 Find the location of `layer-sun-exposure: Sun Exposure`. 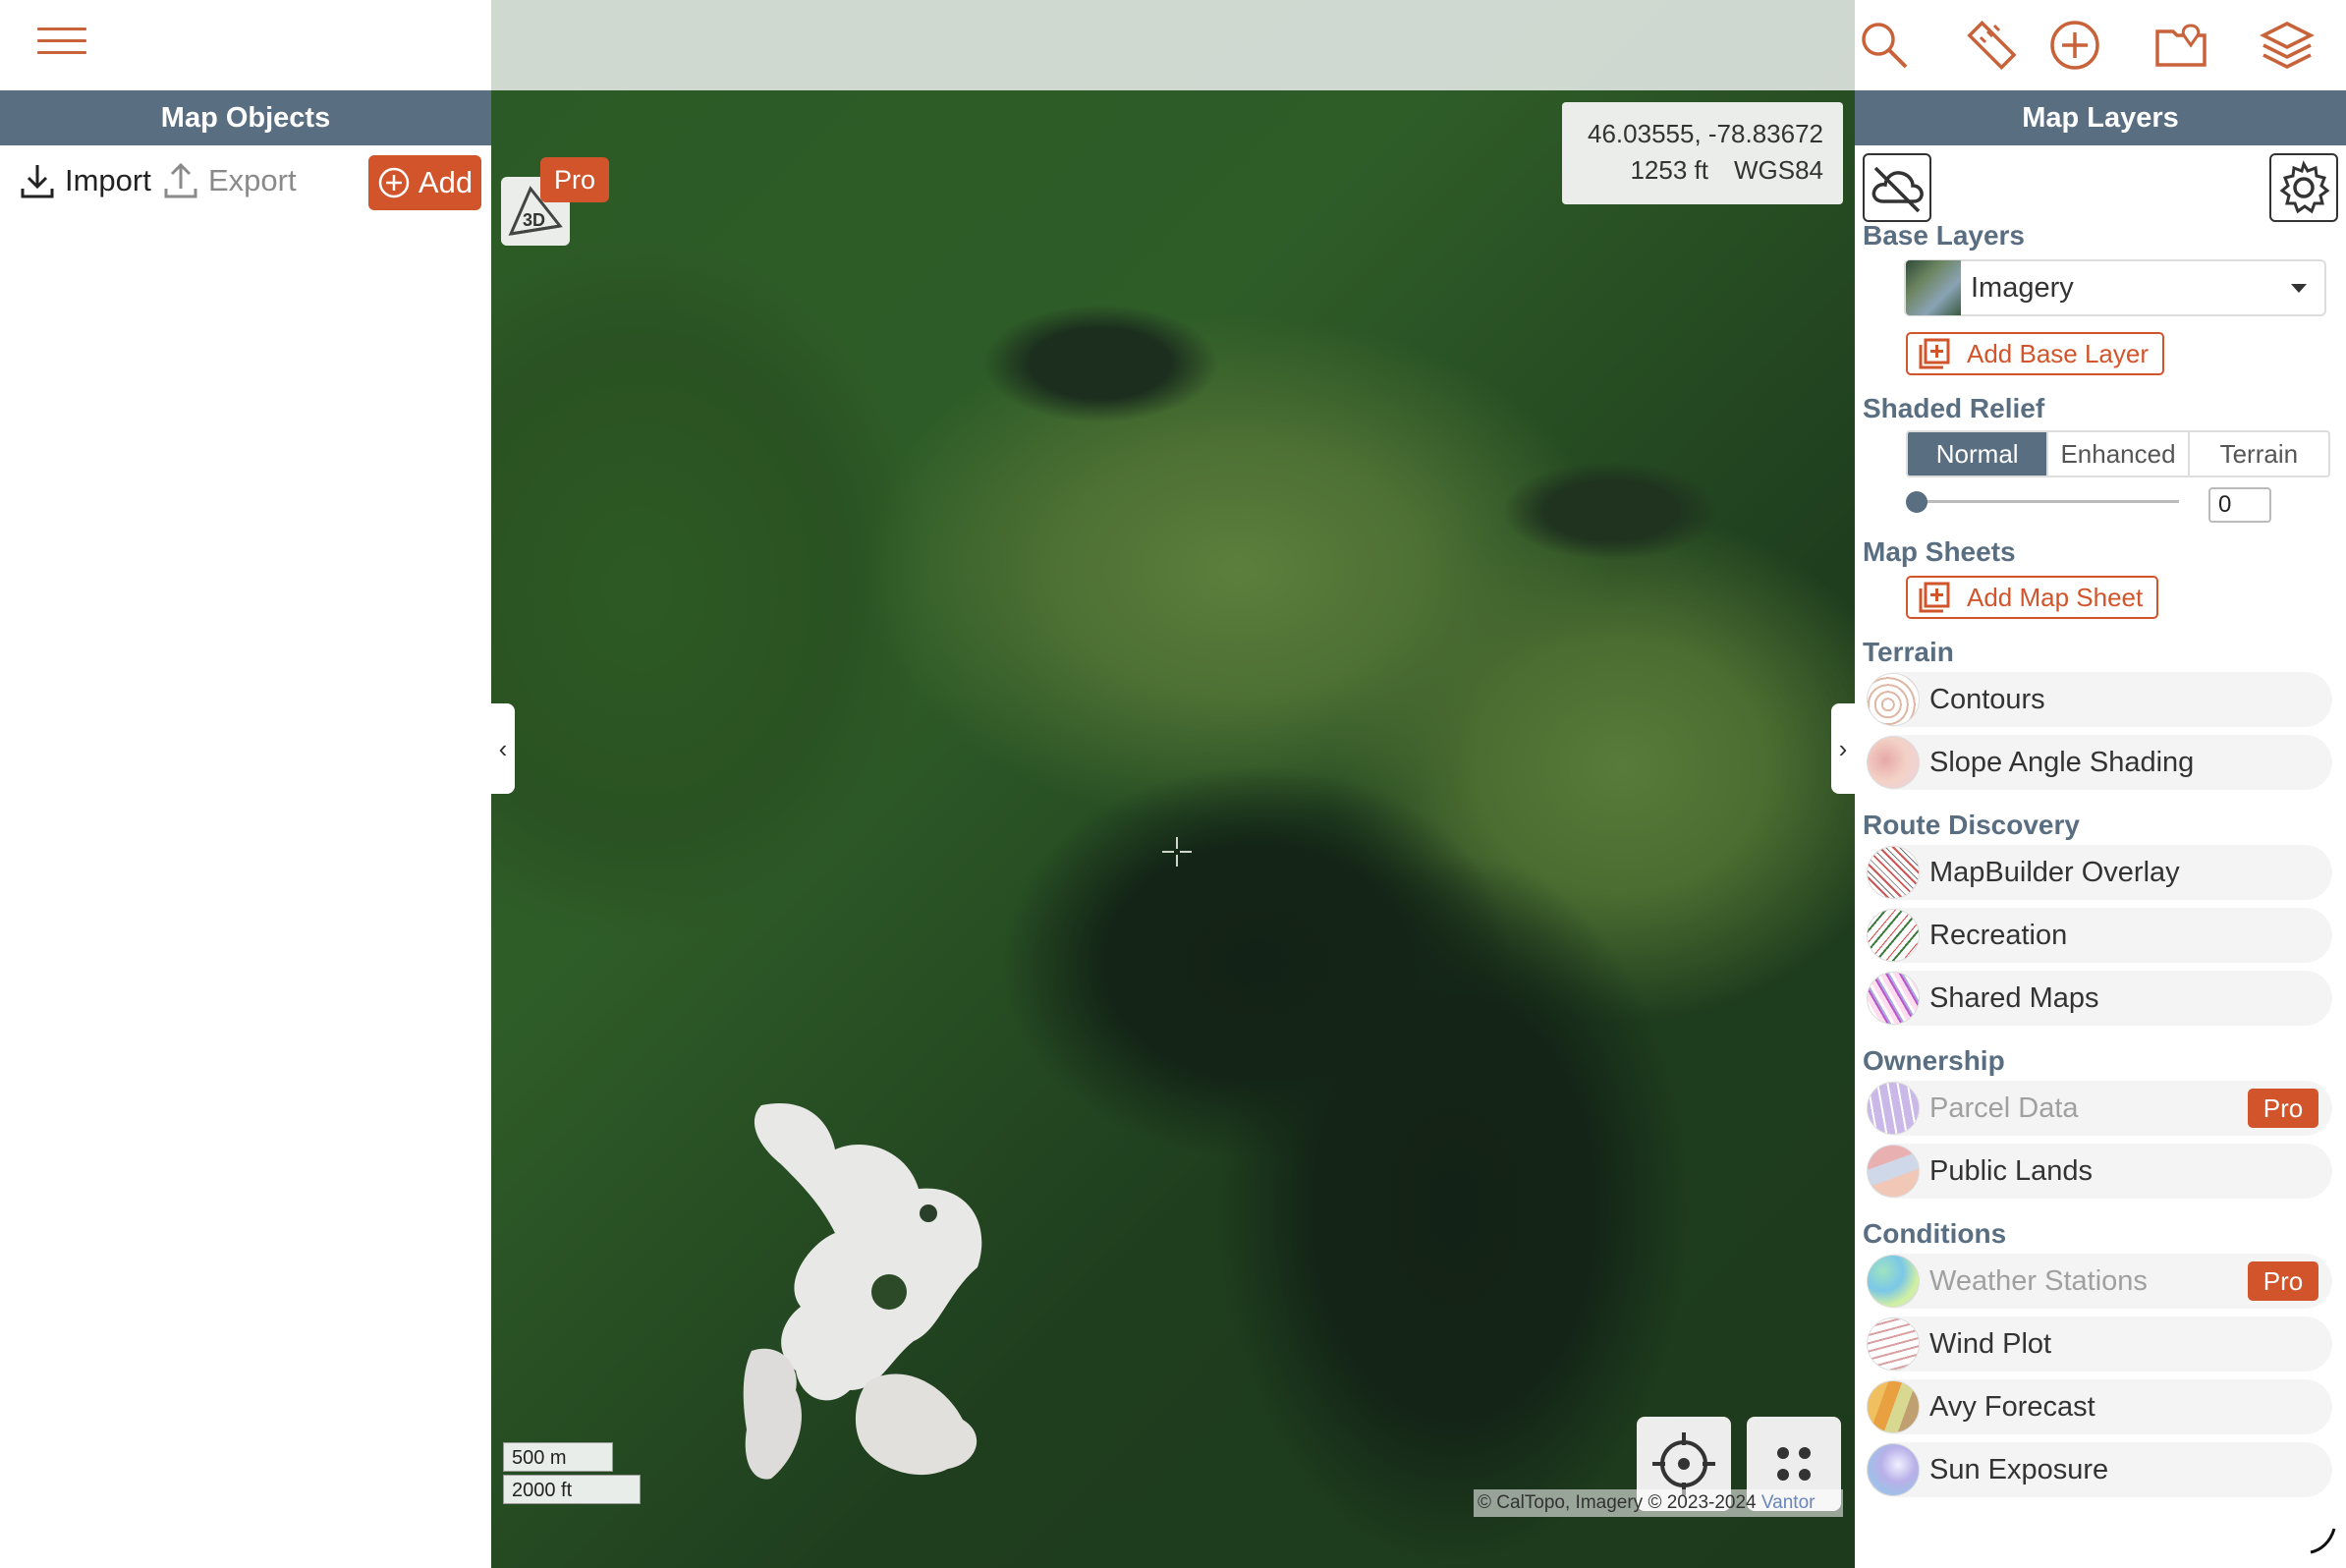

layer-sun-exposure: Sun Exposure is located at coordinates (2099, 1469).